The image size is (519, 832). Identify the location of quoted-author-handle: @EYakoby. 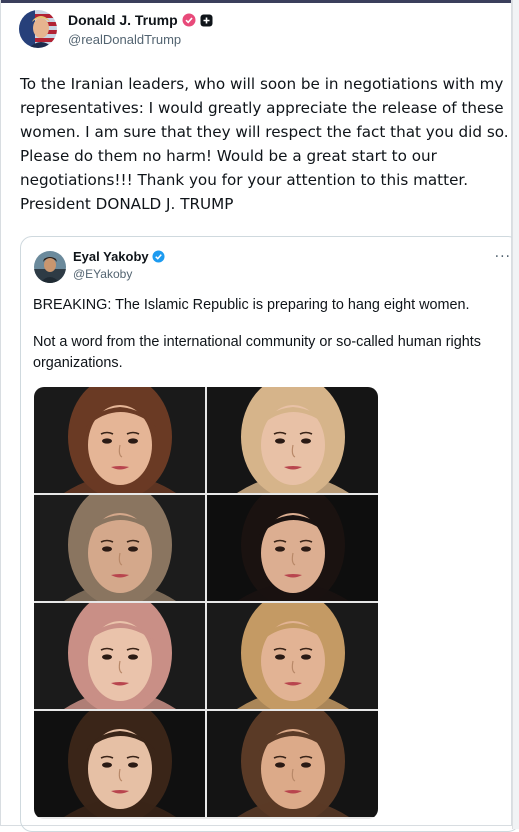
(102, 274).